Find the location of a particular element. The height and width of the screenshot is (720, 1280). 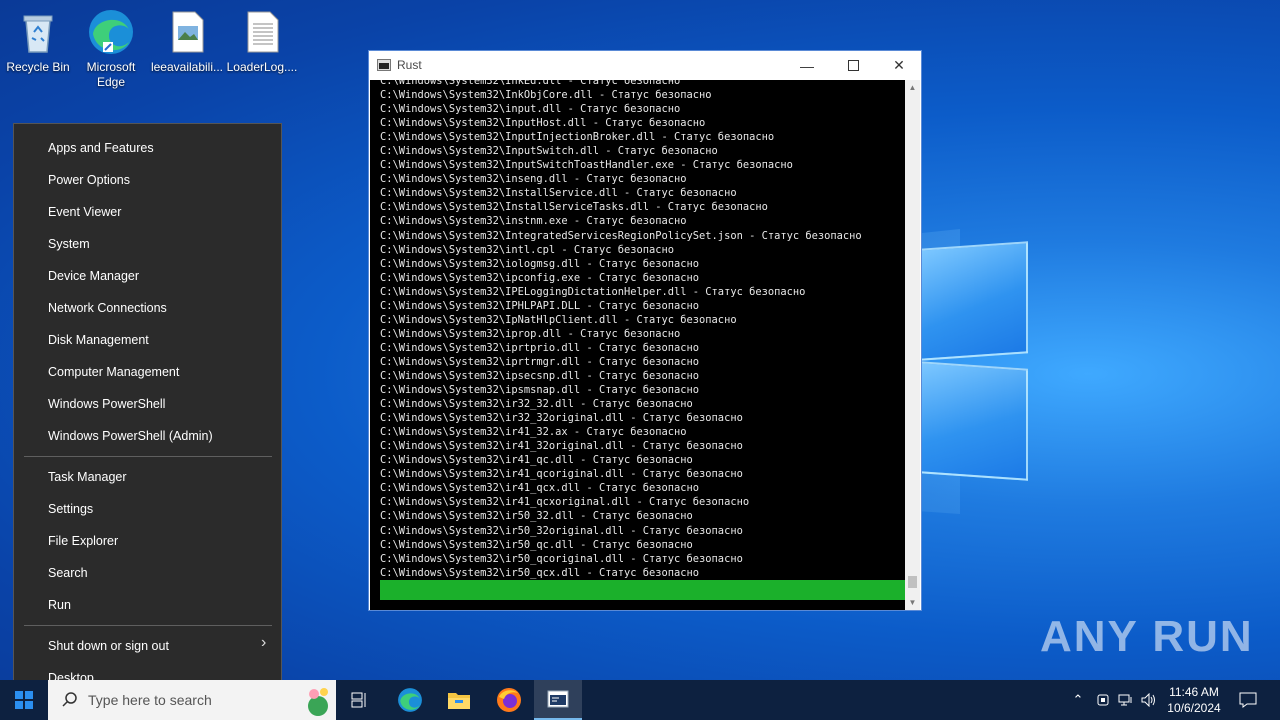

maximize-button is located at coordinates (853, 65).